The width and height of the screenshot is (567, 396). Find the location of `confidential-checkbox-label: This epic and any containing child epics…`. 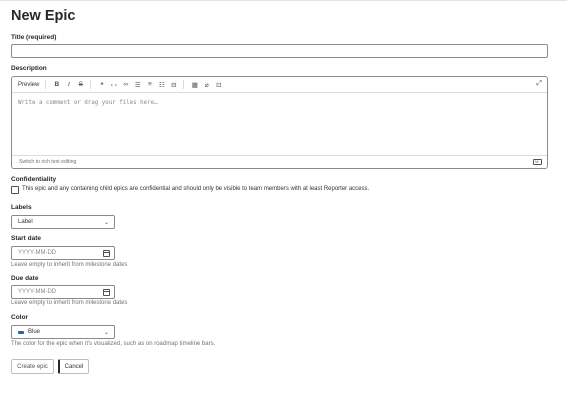

confidential-checkbox-label: This epic and any containing child epics… is located at coordinates (196, 189).